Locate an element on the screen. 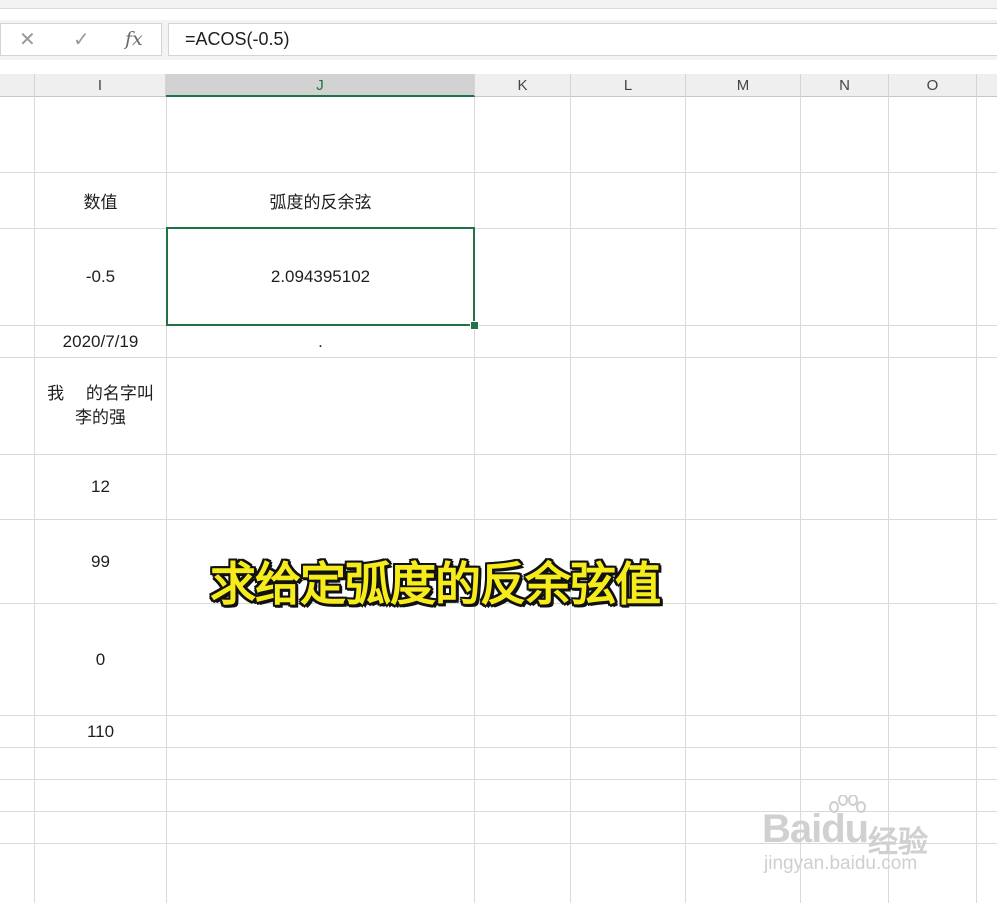  ribbon-edge is located at coordinates (498, 4).